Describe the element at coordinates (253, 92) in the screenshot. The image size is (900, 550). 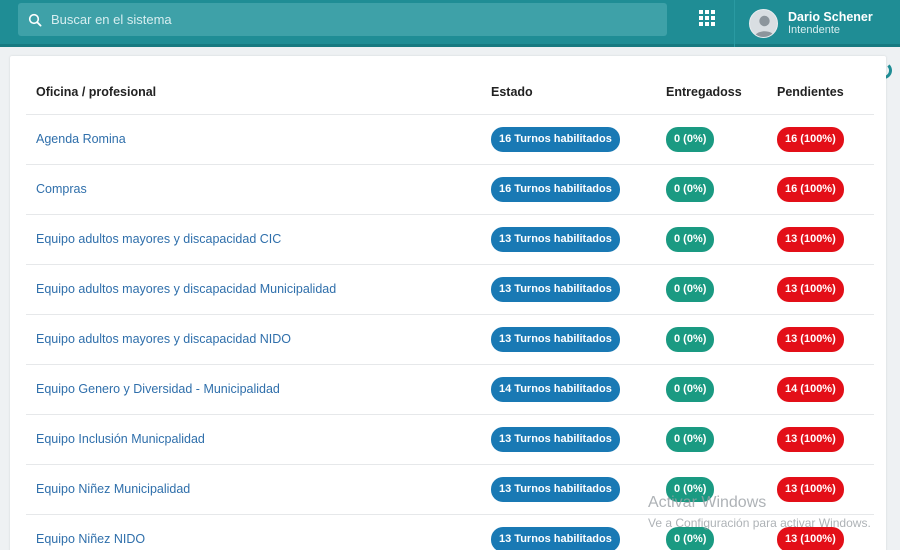
I see `col-header-oficina: Oficina / profesional` at that location.